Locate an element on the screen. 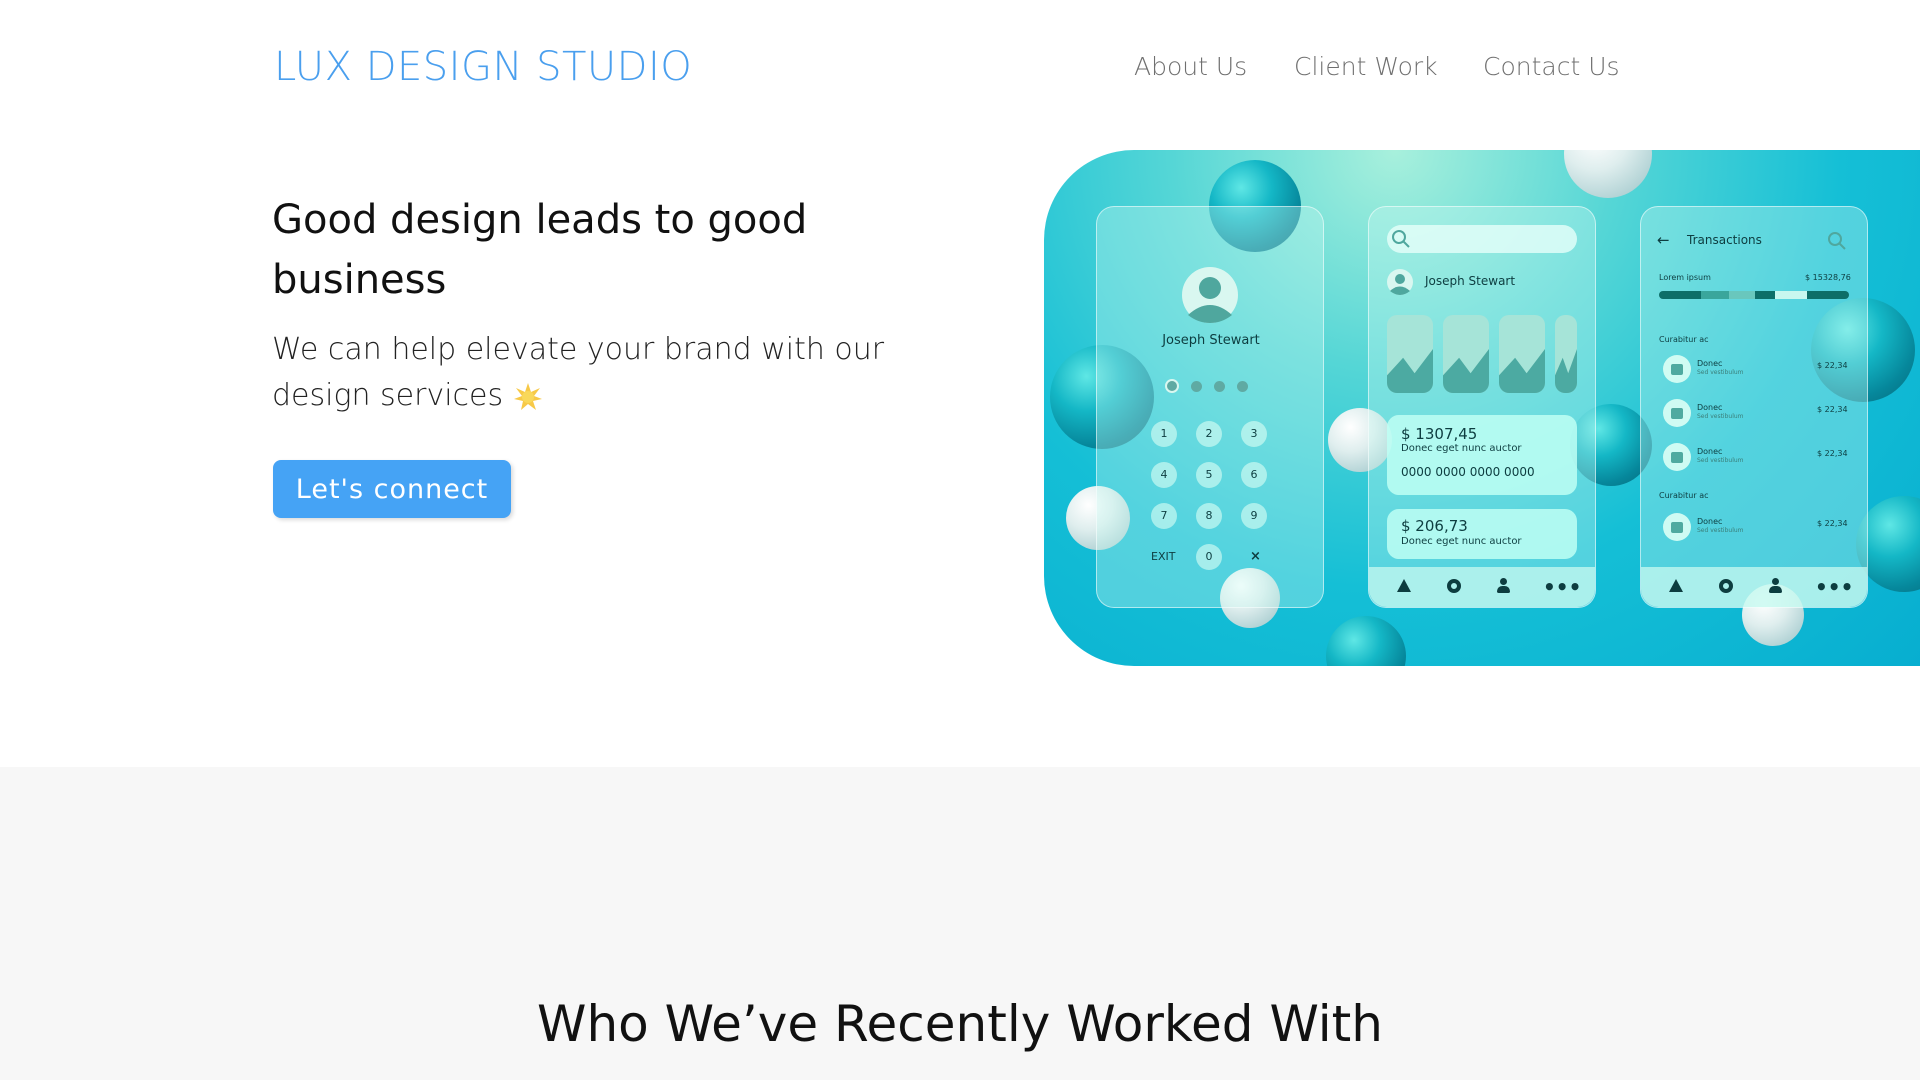  search-bar is located at coordinates (1482, 239).